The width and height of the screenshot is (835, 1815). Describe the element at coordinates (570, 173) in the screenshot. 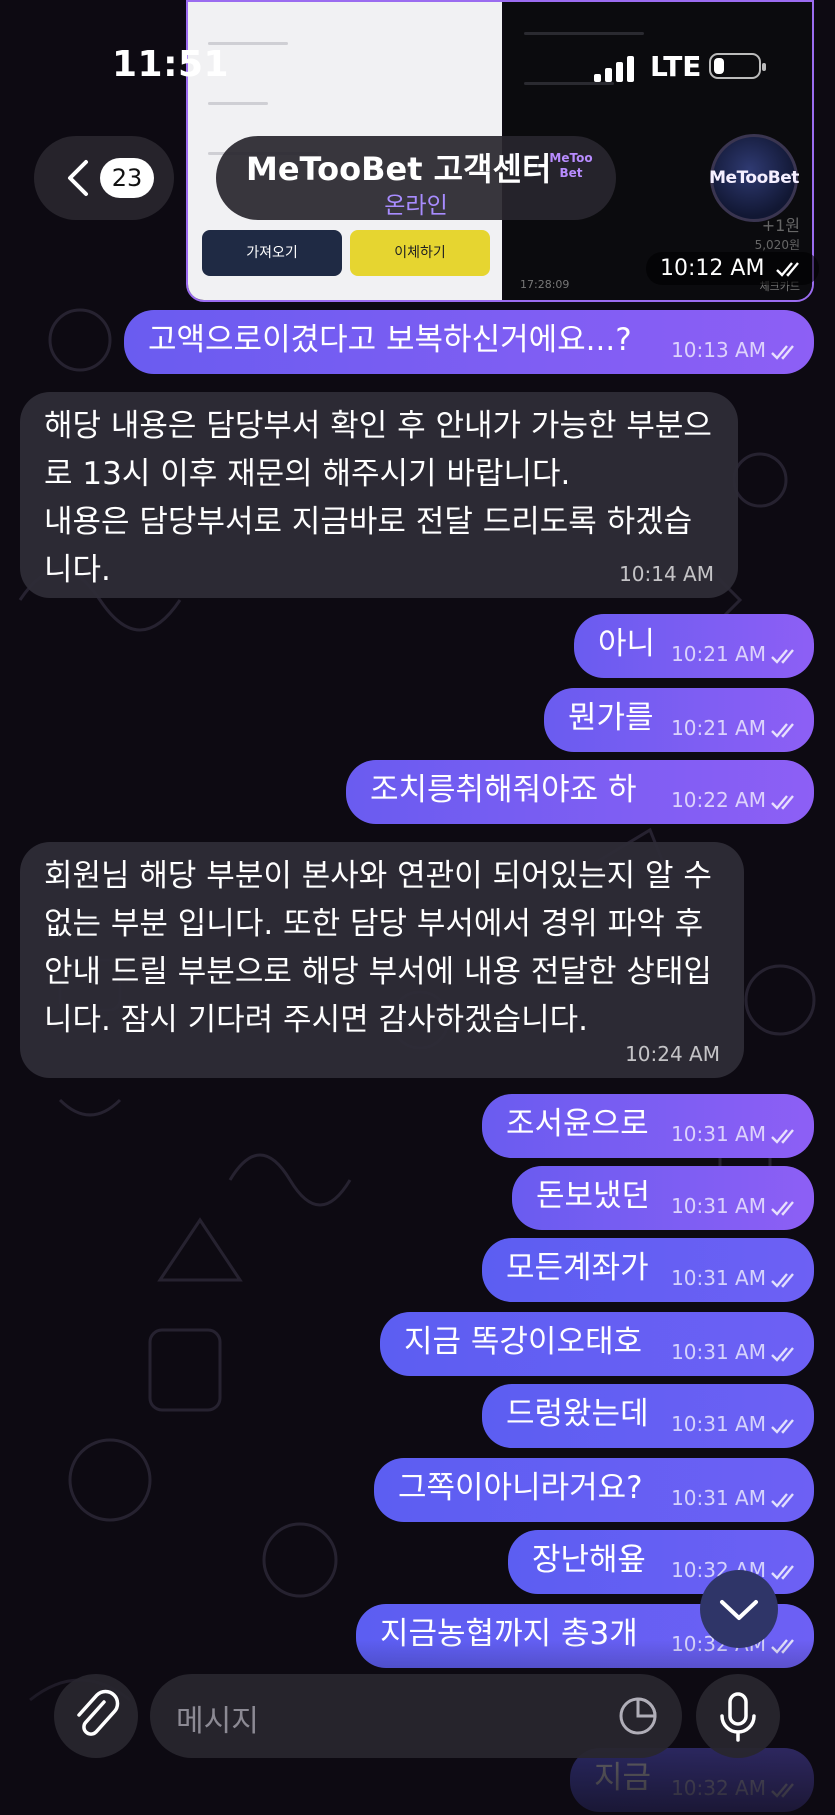

I see `svg-text: Bet` at that location.